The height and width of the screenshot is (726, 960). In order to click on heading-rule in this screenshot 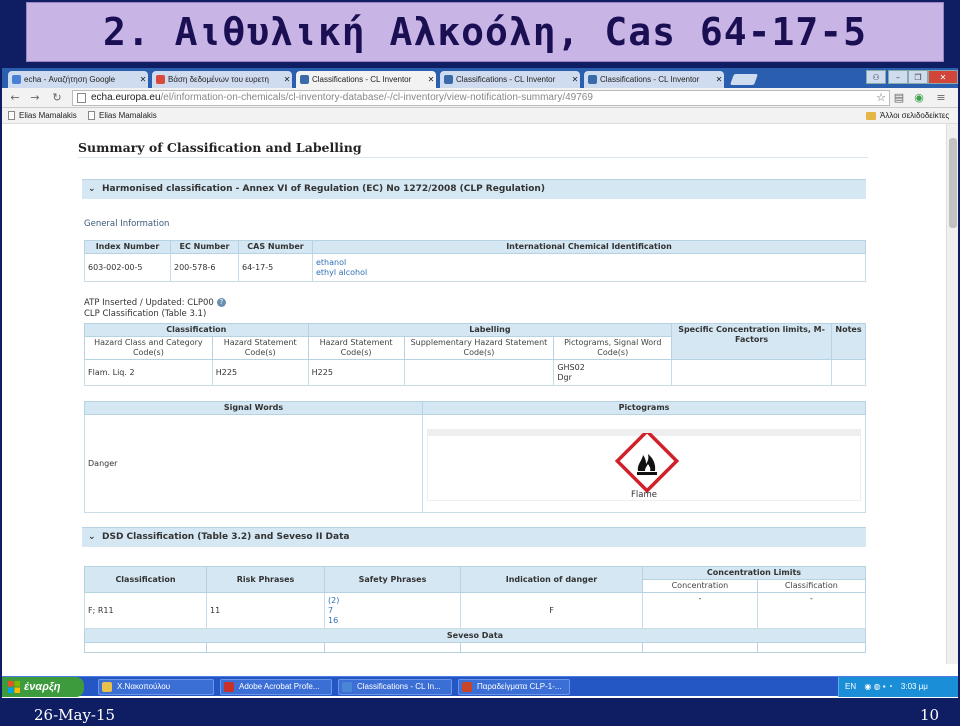, I will do `click(473, 157)`.